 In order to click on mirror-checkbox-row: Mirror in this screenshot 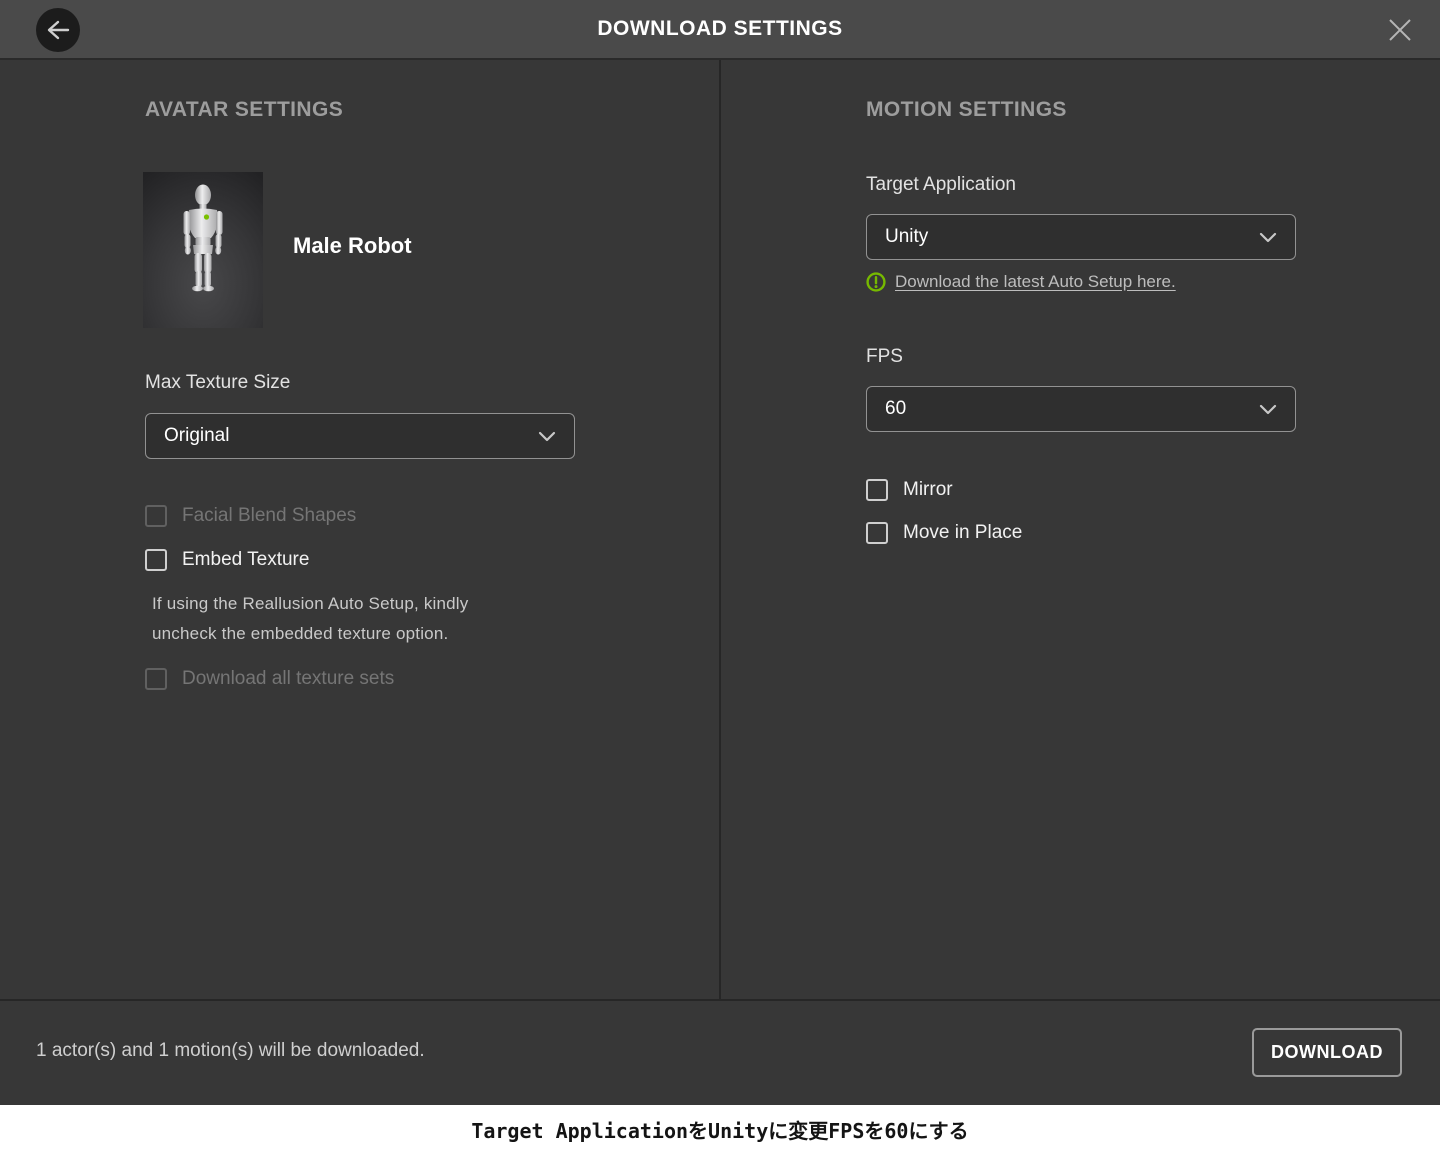, I will do `click(909, 490)`.